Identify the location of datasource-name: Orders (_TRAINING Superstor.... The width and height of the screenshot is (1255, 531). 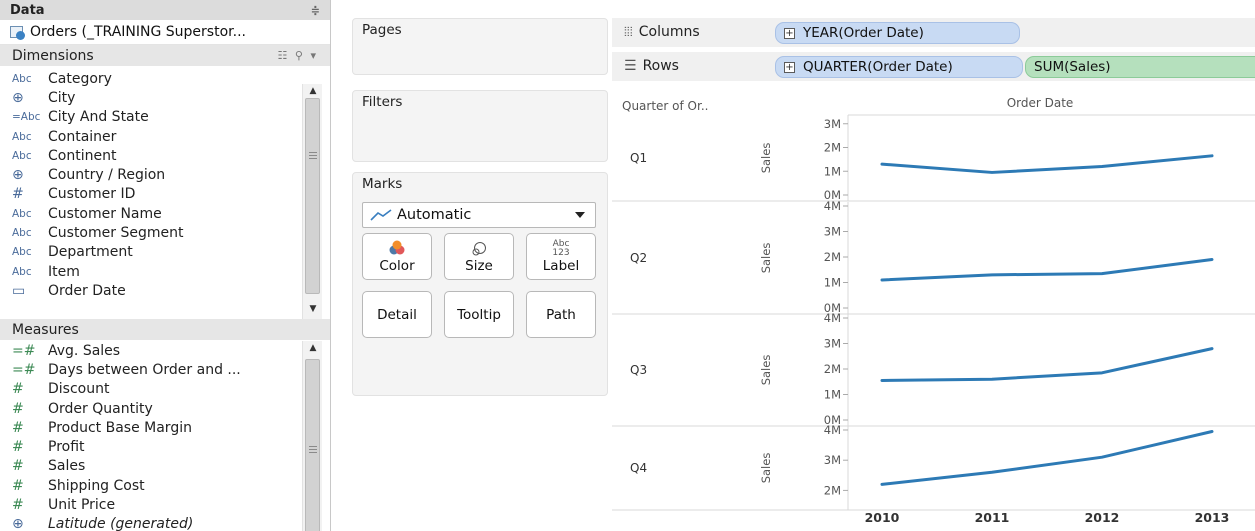
(138, 32).